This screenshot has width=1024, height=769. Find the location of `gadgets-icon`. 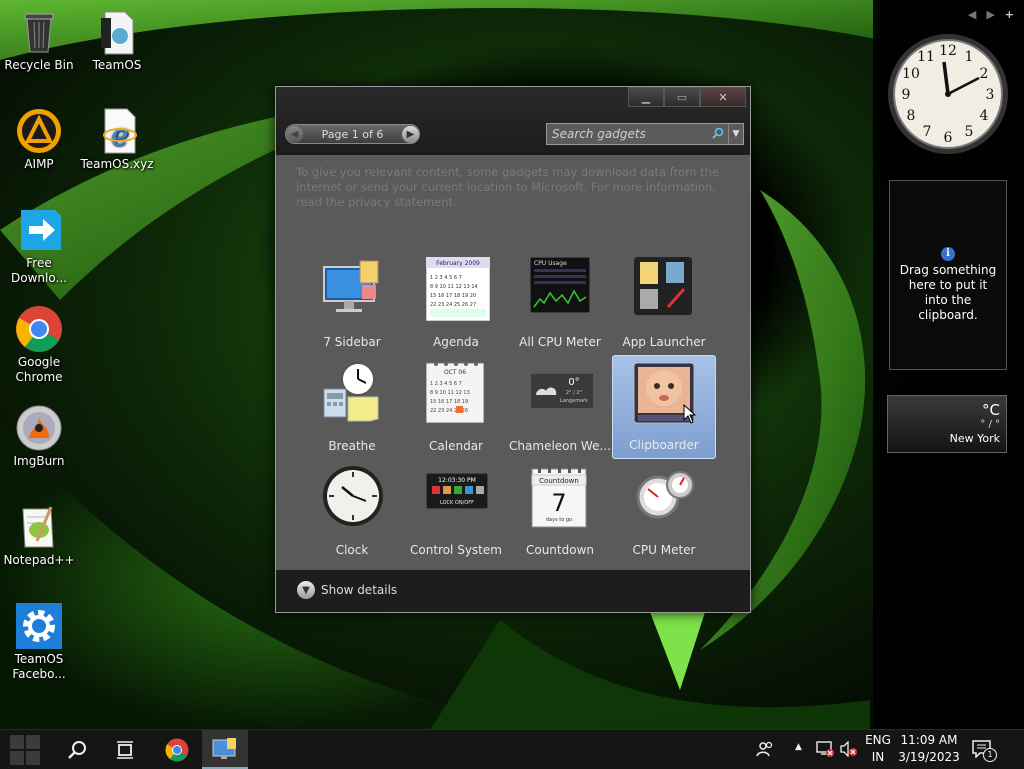

gadgets-icon is located at coordinates (224, 748).